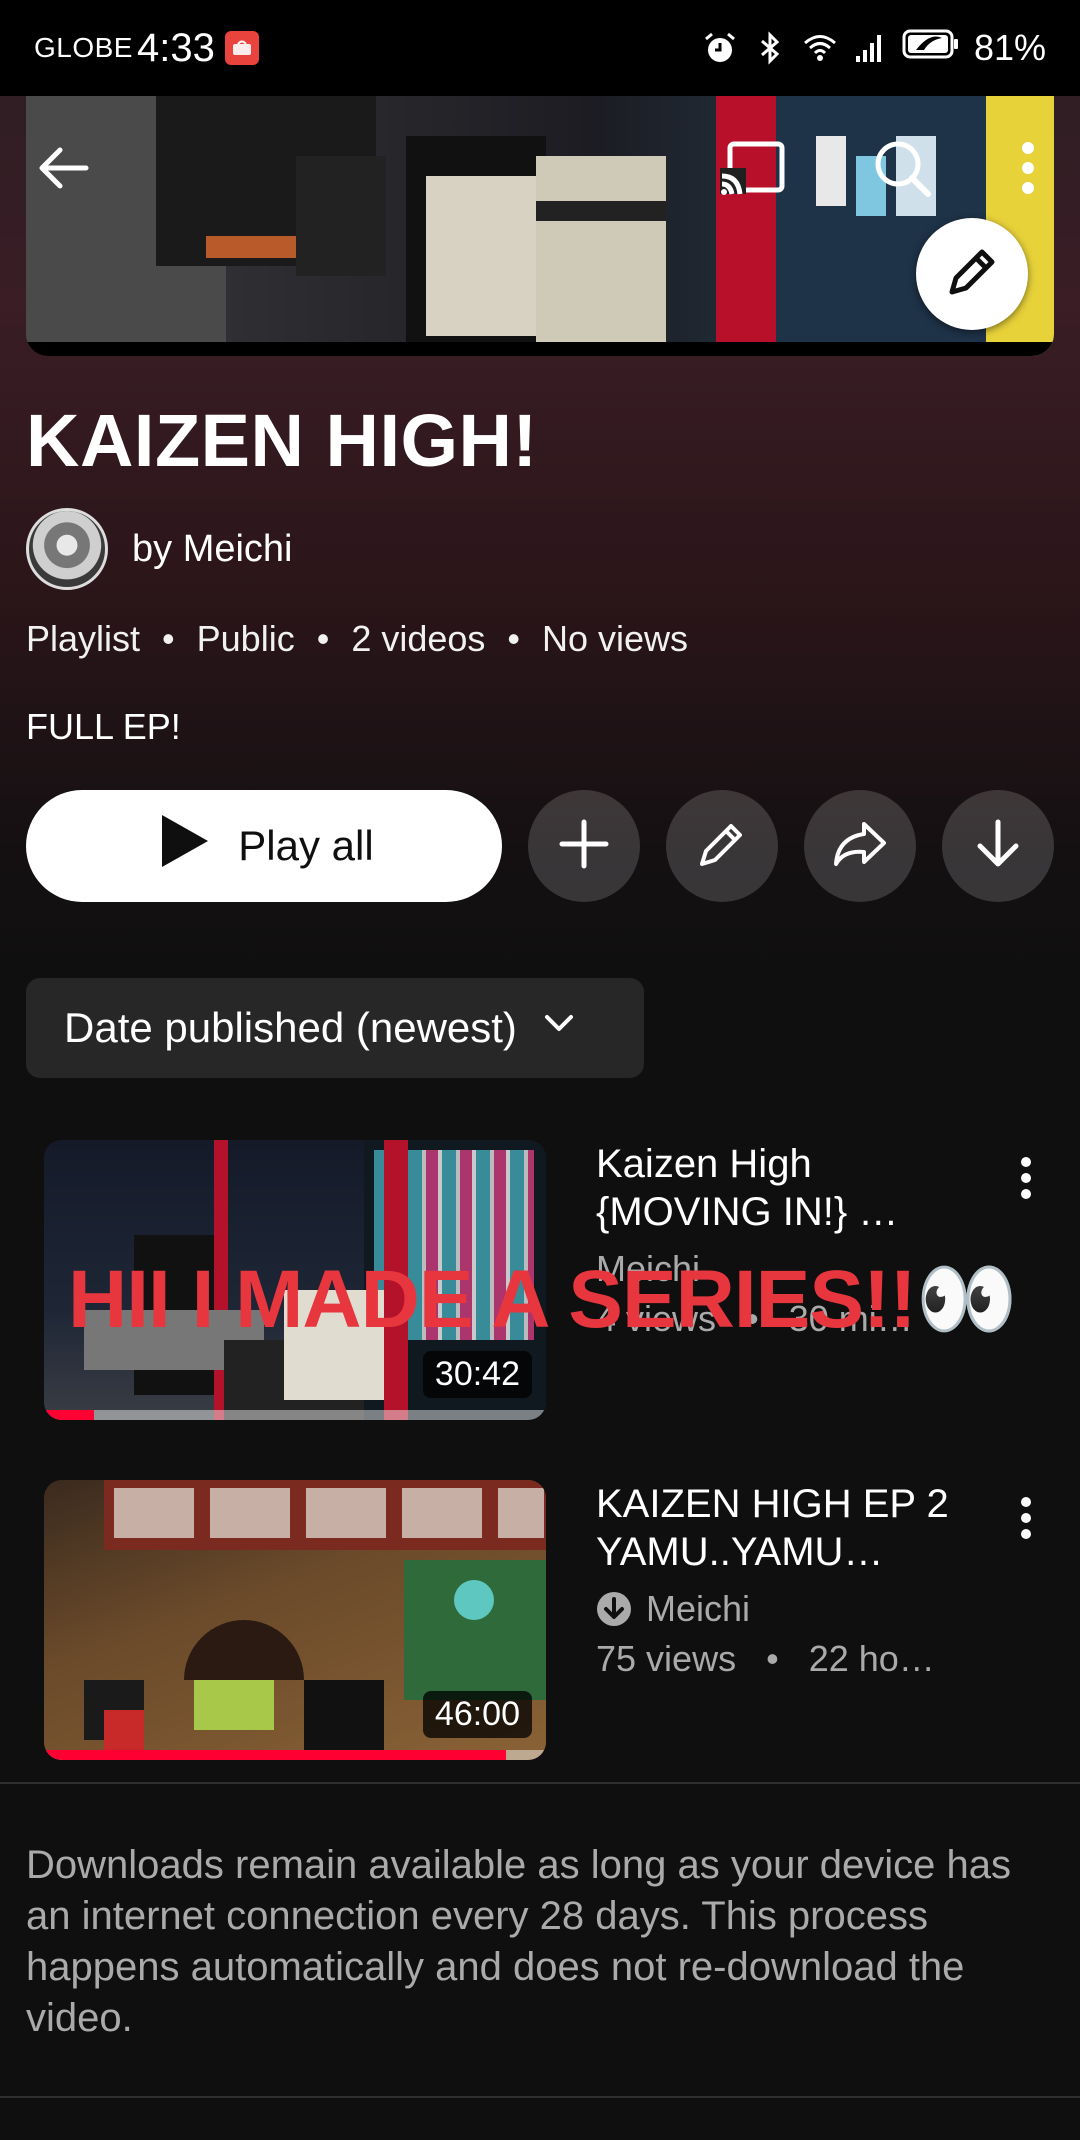 The height and width of the screenshot is (2140, 1080). What do you see at coordinates (295, 1415) in the screenshot?
I see `watch-progress-track` at bounding box center [295, 1415].